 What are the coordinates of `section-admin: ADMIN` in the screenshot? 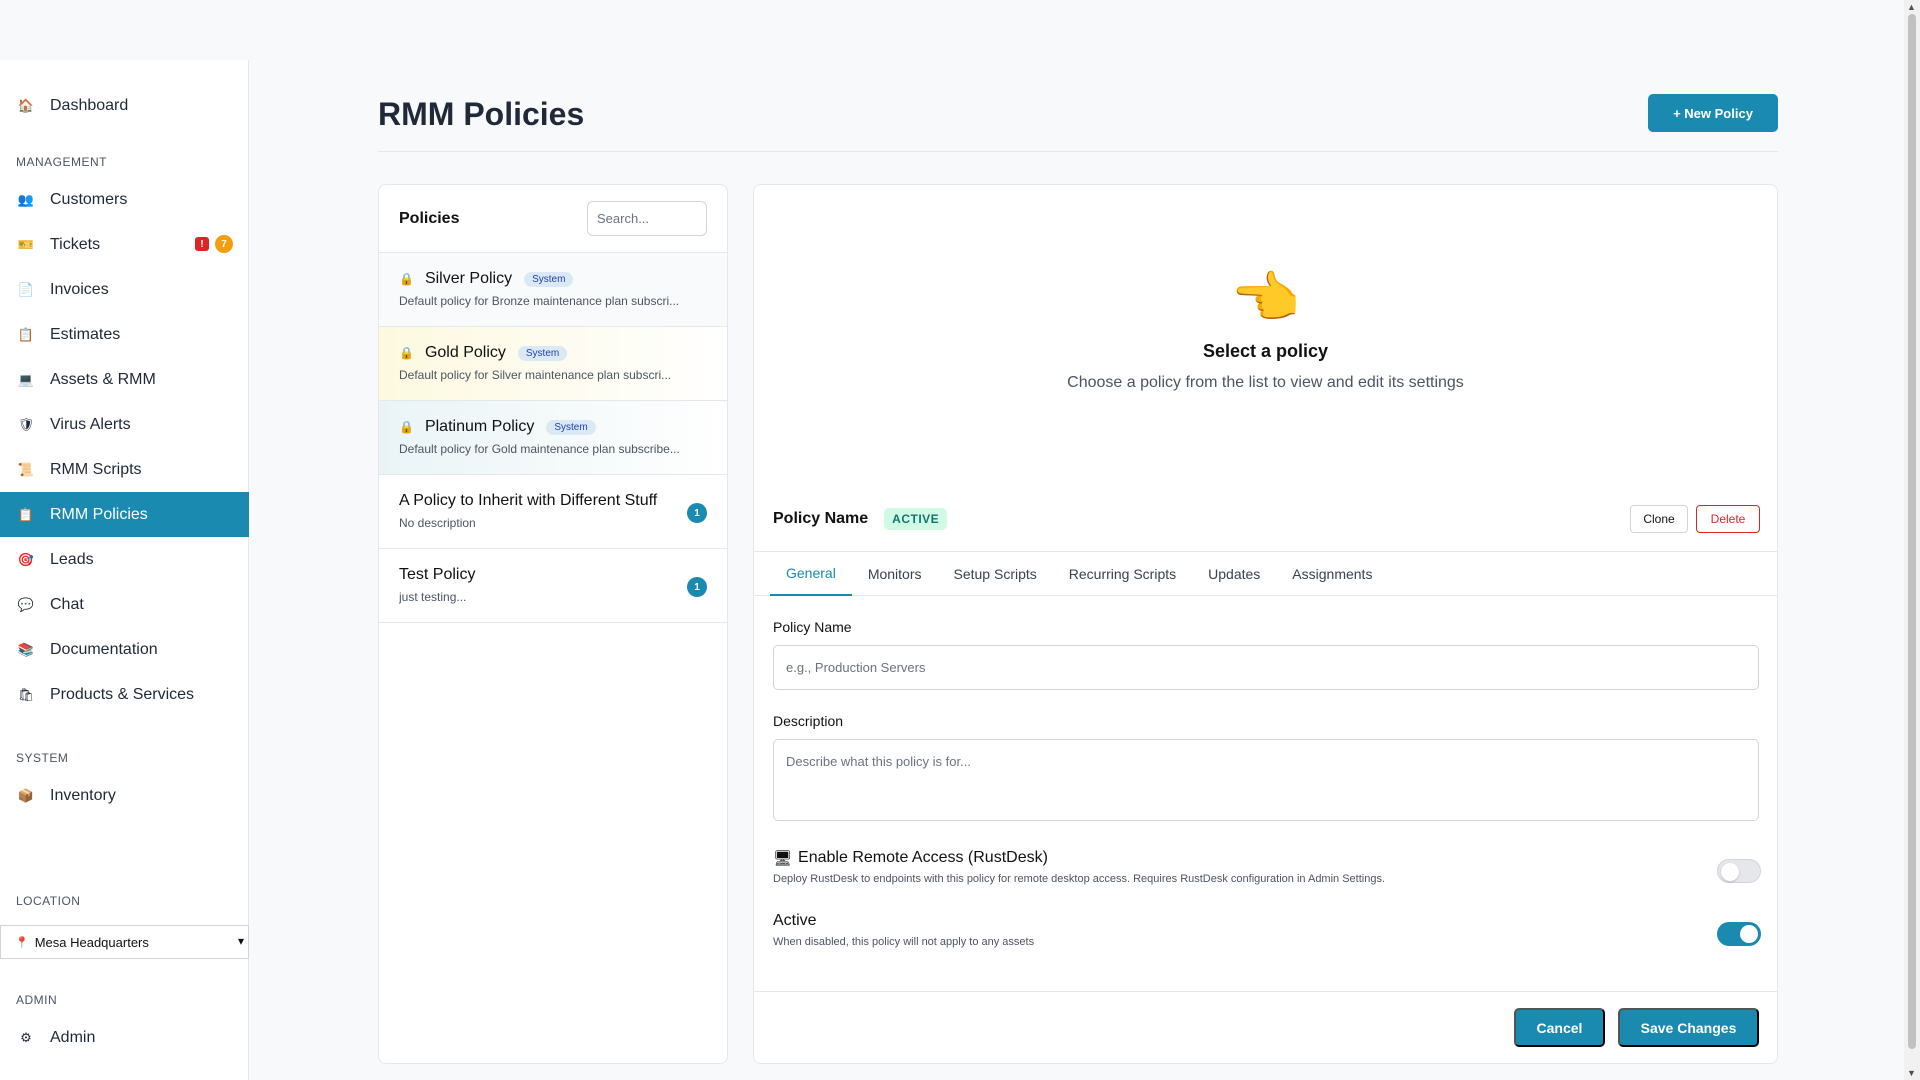 It's located at (37, 1000).